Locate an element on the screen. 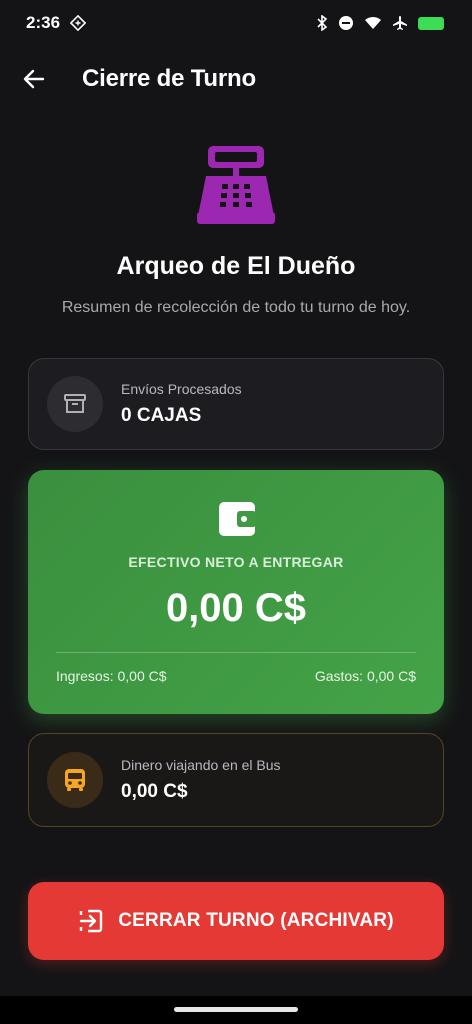 Image resolution: width=472 pixels, height=1024 pixels. ingresos-text: Ingresos: 0,00 C$ is located at coordinates (111, 676).